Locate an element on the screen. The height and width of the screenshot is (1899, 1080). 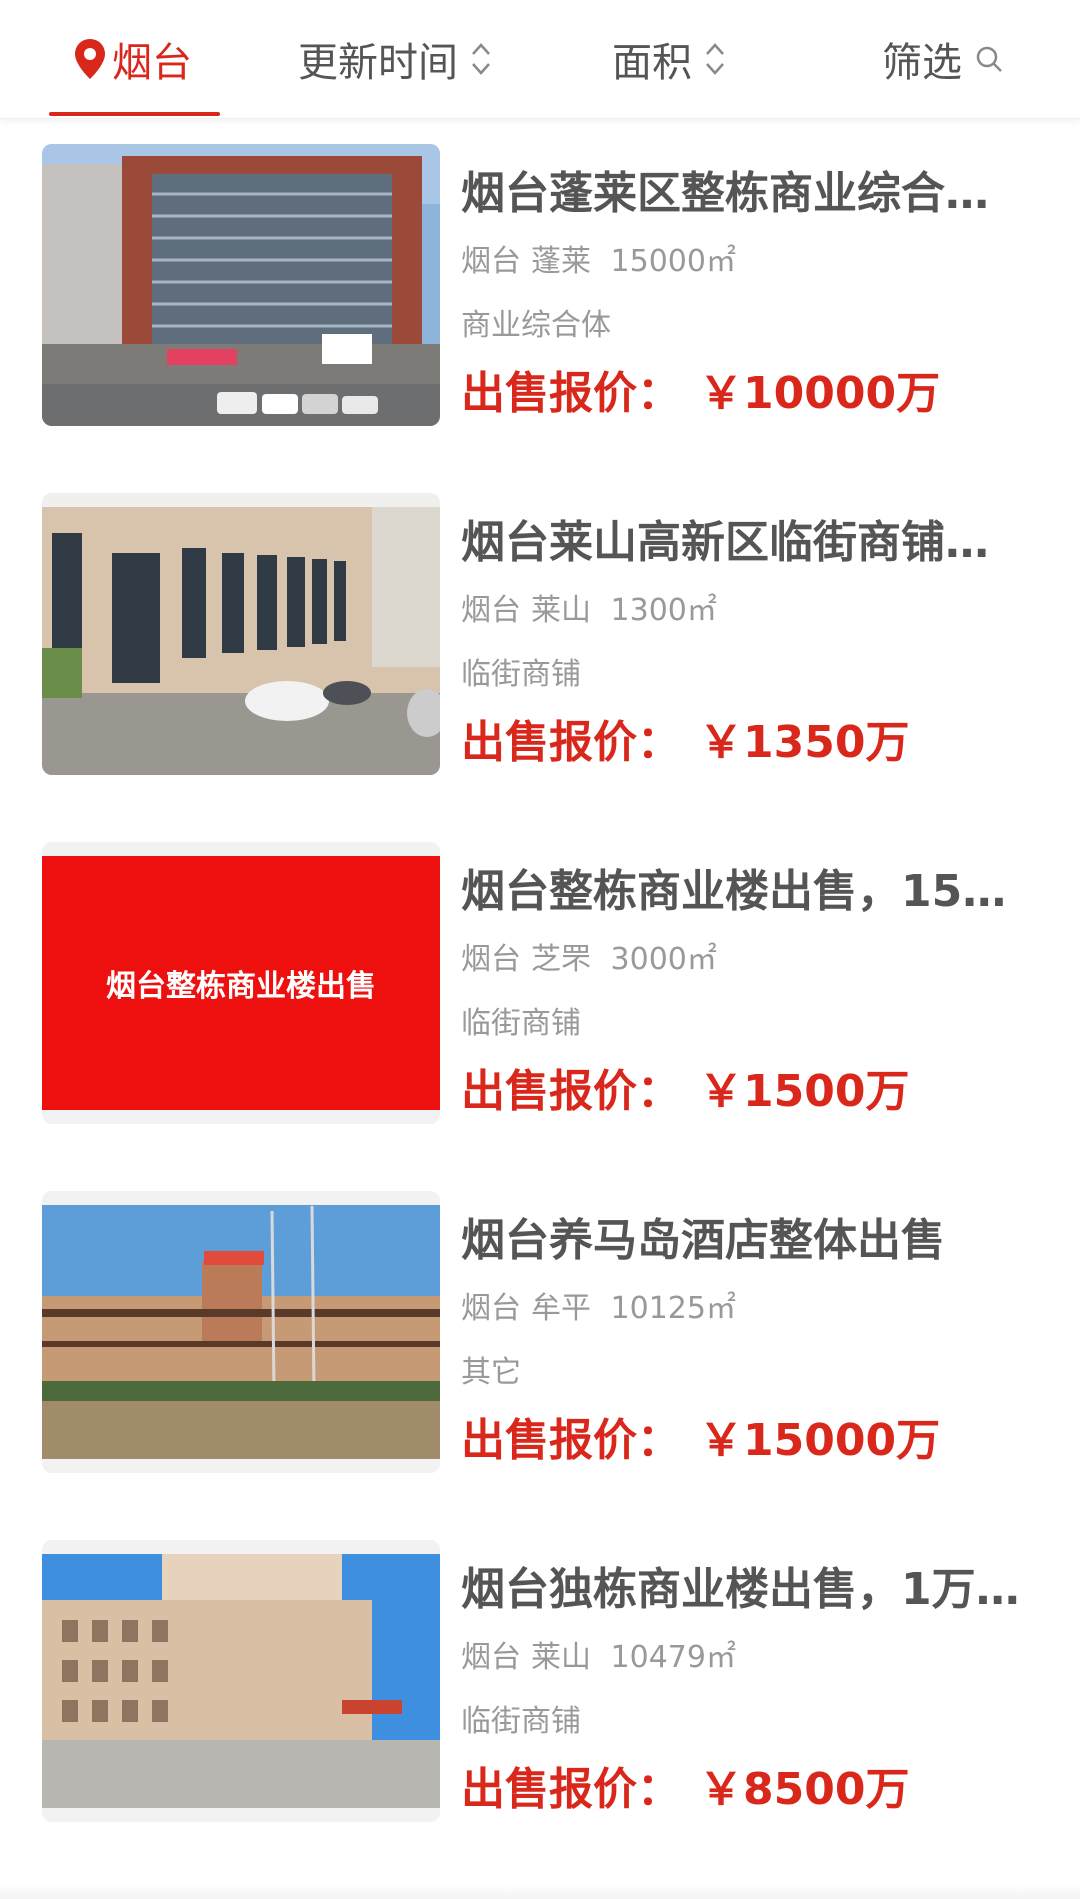
listing-price: 出售报价： ￥10000万 is located at coordinates (700, 394).